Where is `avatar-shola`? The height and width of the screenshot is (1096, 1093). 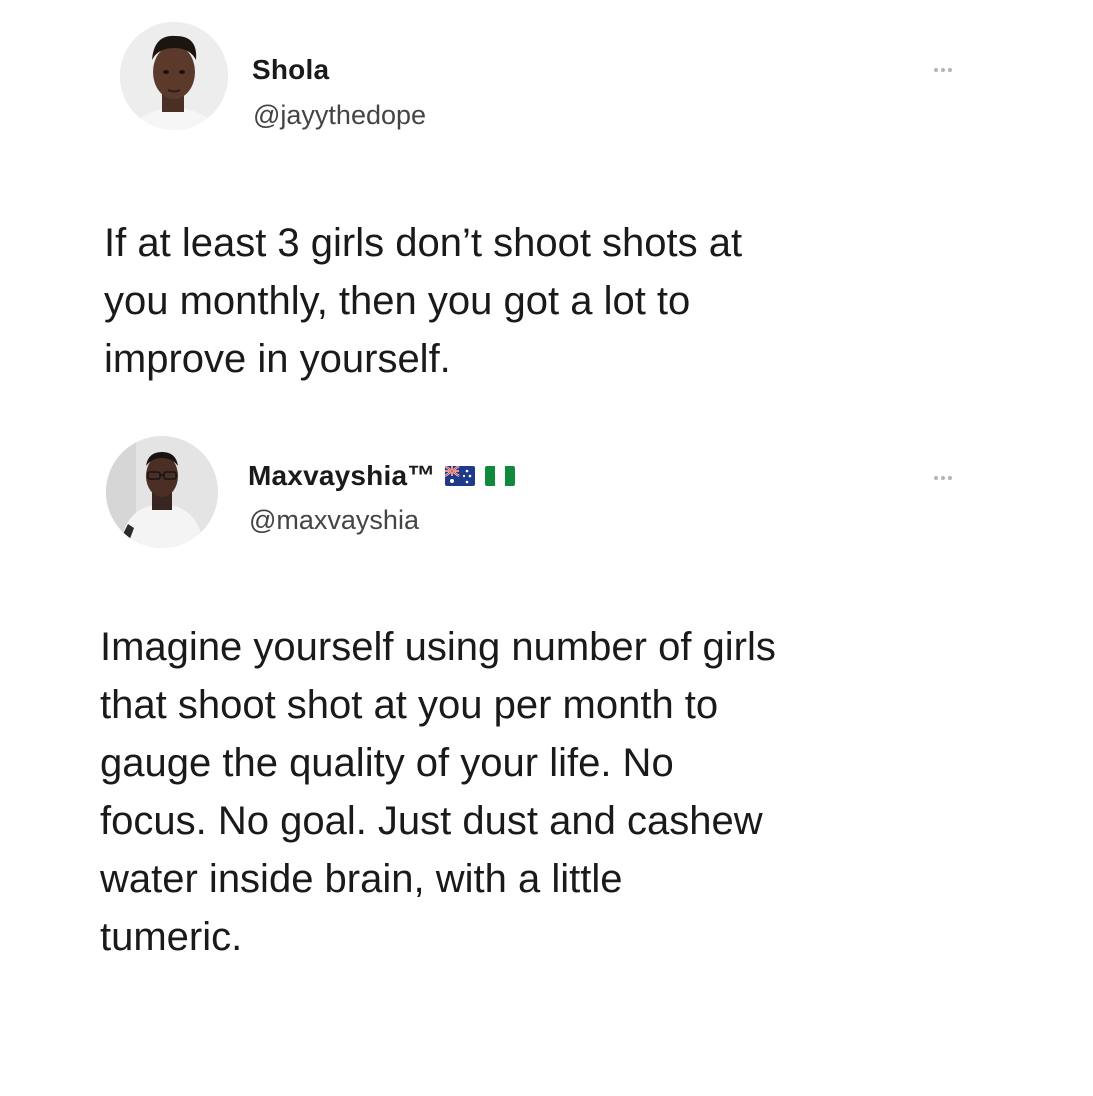 avatar-shola is located at coordinates (174, 76).